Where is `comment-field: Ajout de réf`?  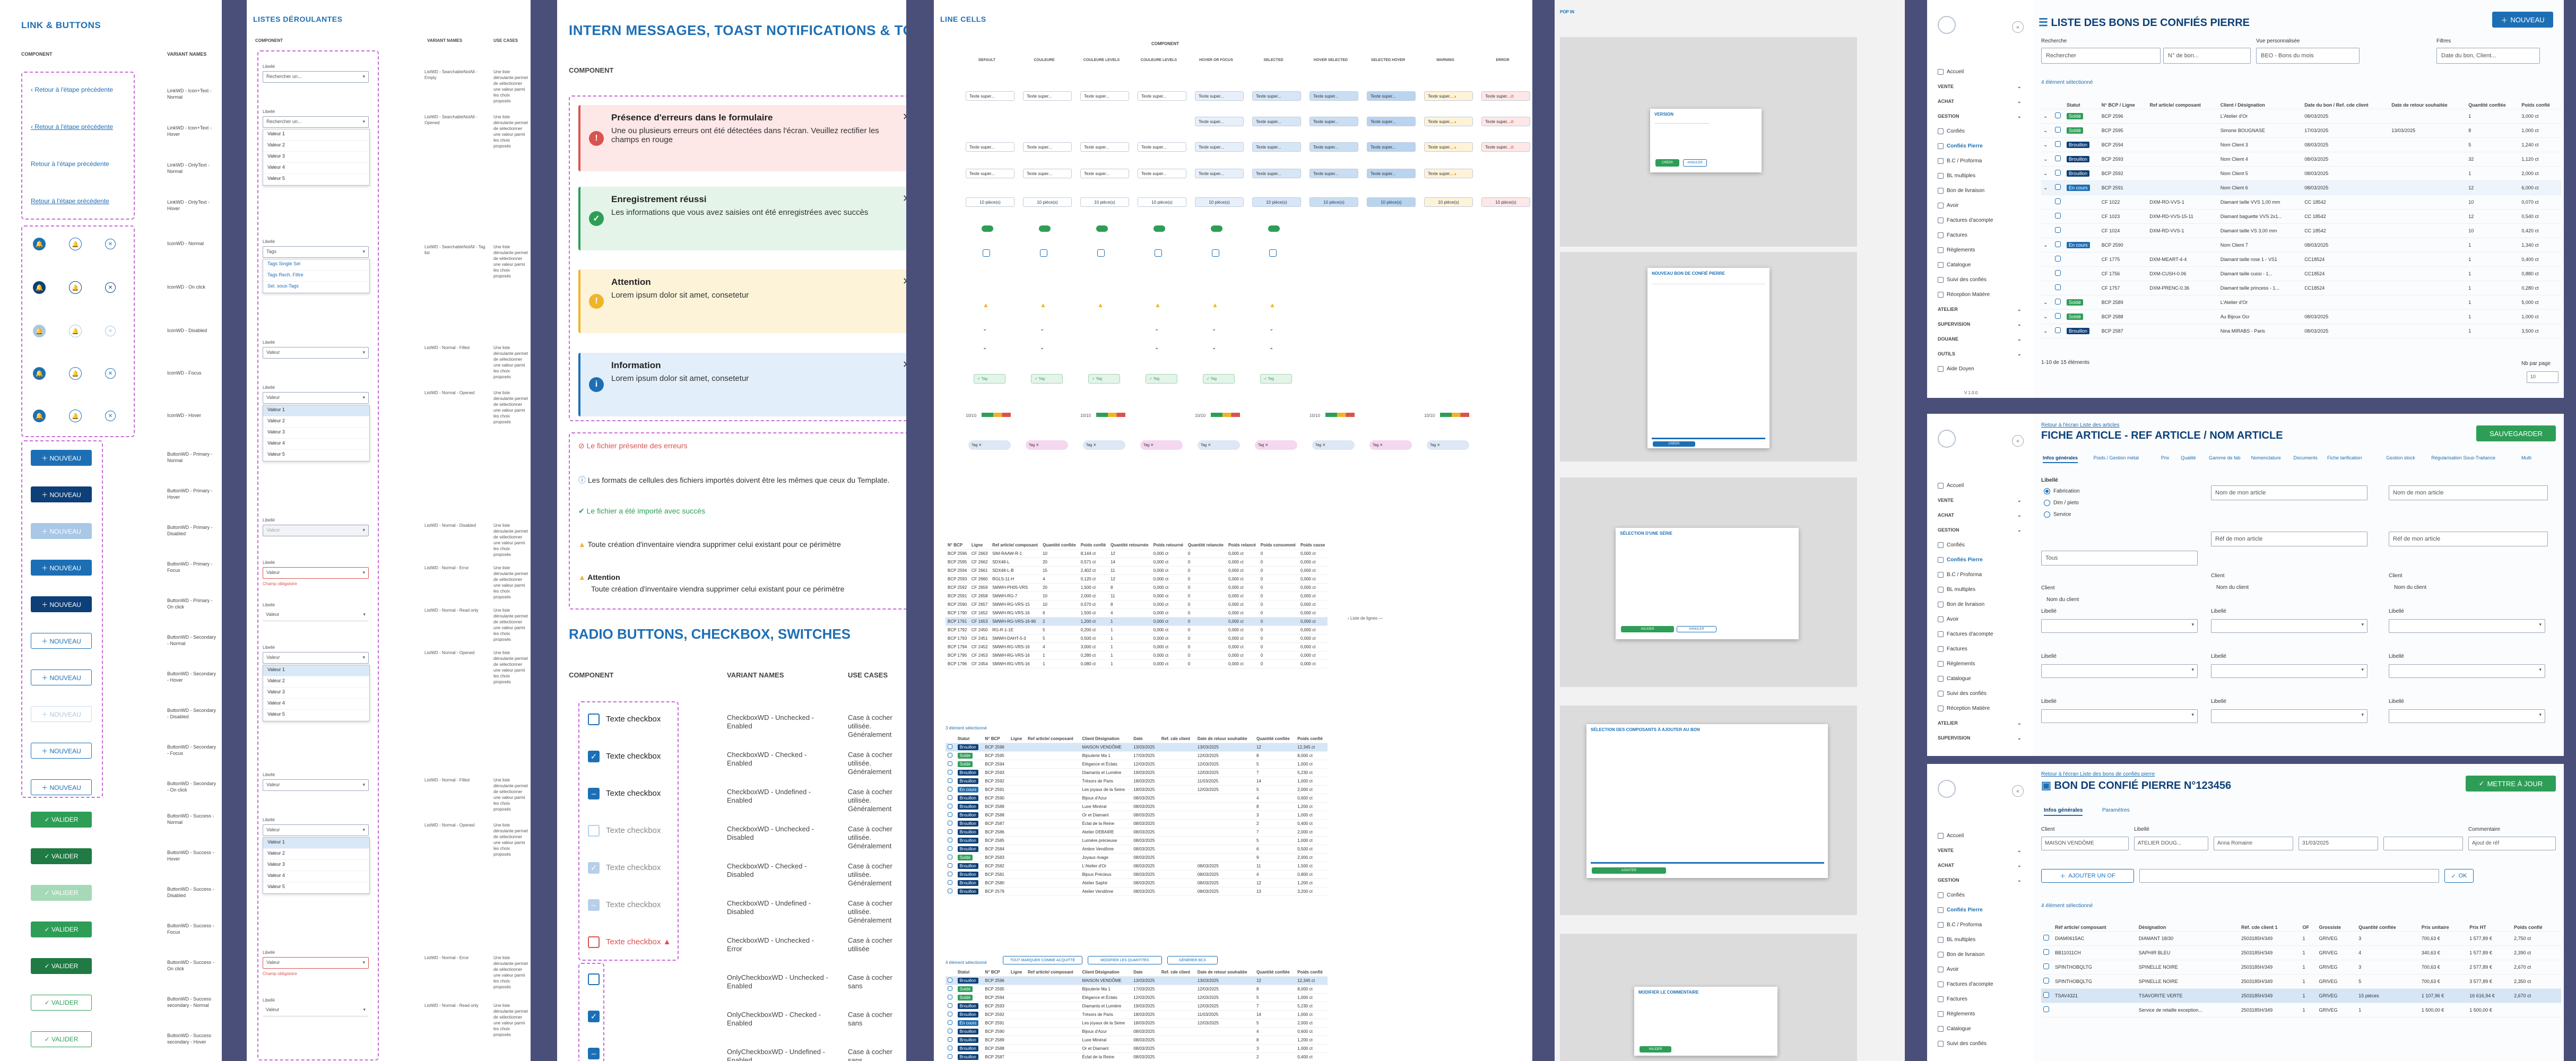
comment-field: Ajout de réf is located at coordinates (2512, 843).